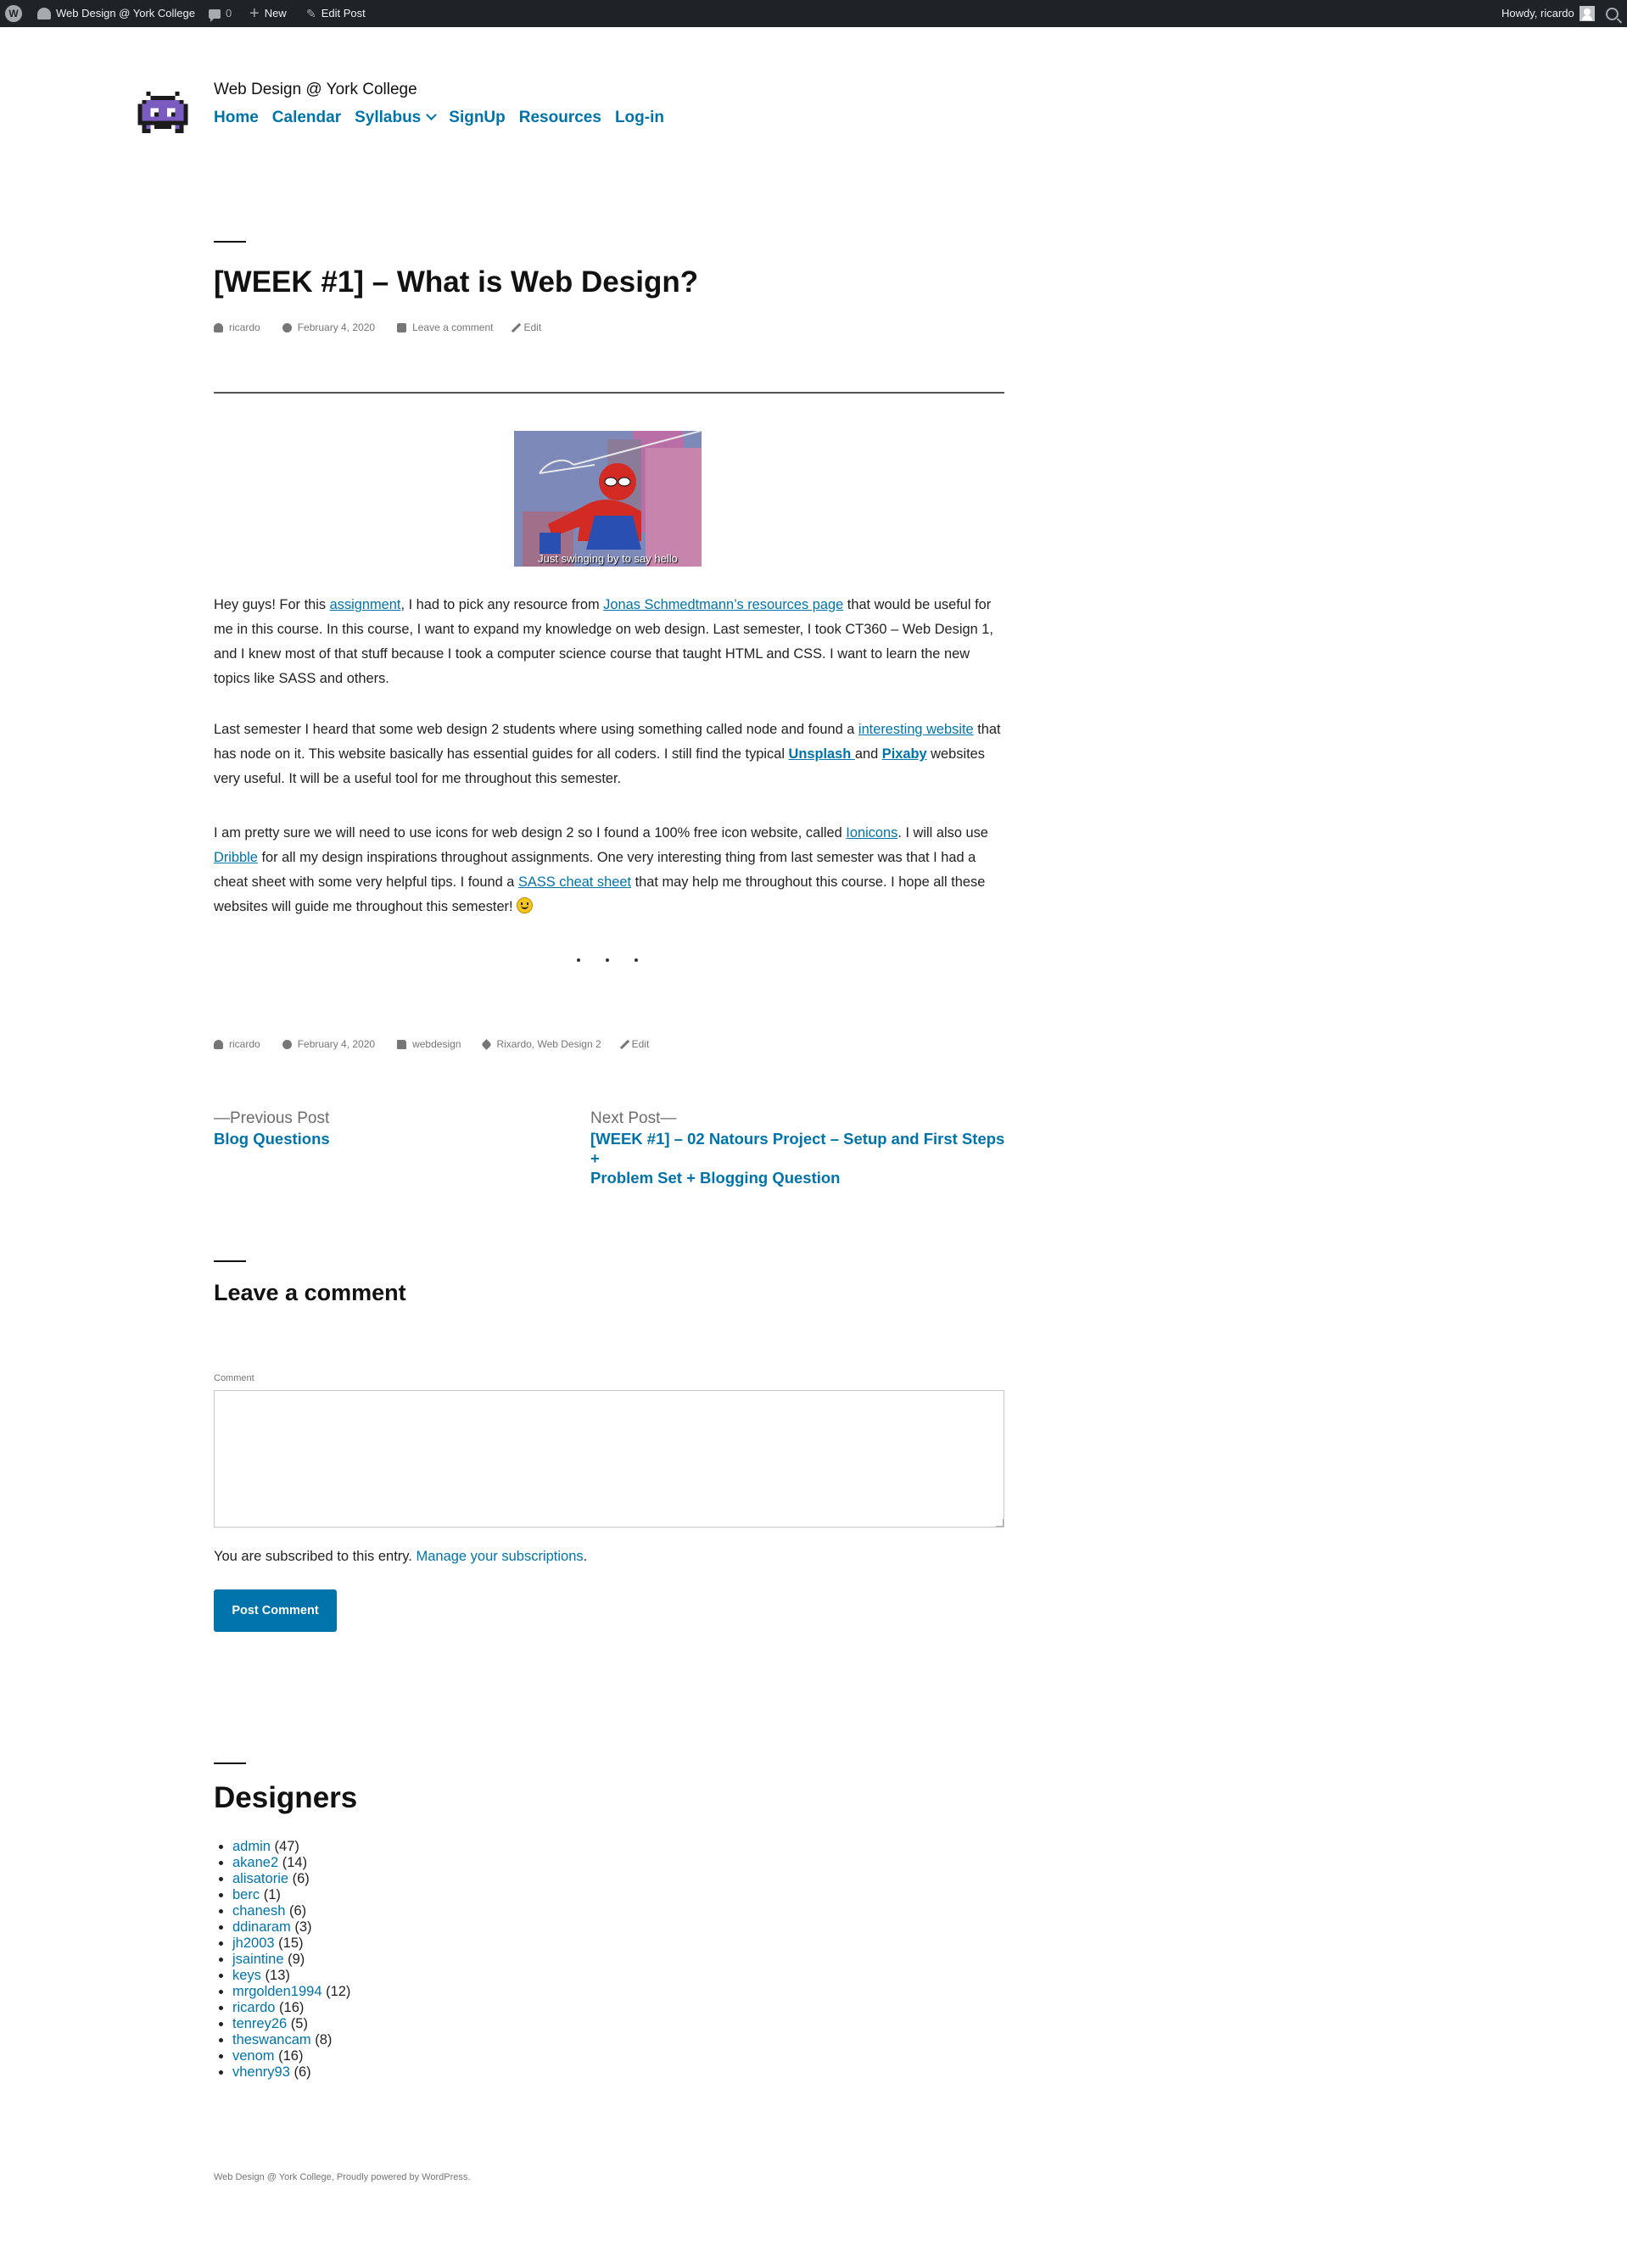 Image resolution: width=1627 pixels, height=2268 pixels. What do you see at coordinates (236, 857) in the screenshot?
I see `dribble-link: Dribble` at bounding box center [236, 857].